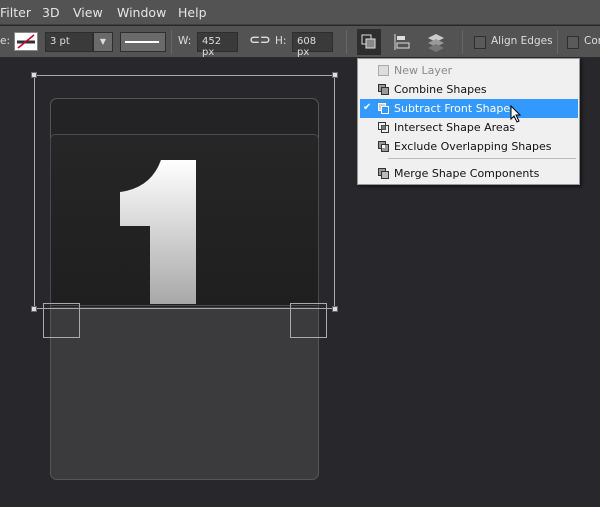 Image resolution: width=600 pixels, height=507 pixels. Describe the element at coordinates (185, 41) in the screenshot. I see `width-label: W:` at that location.